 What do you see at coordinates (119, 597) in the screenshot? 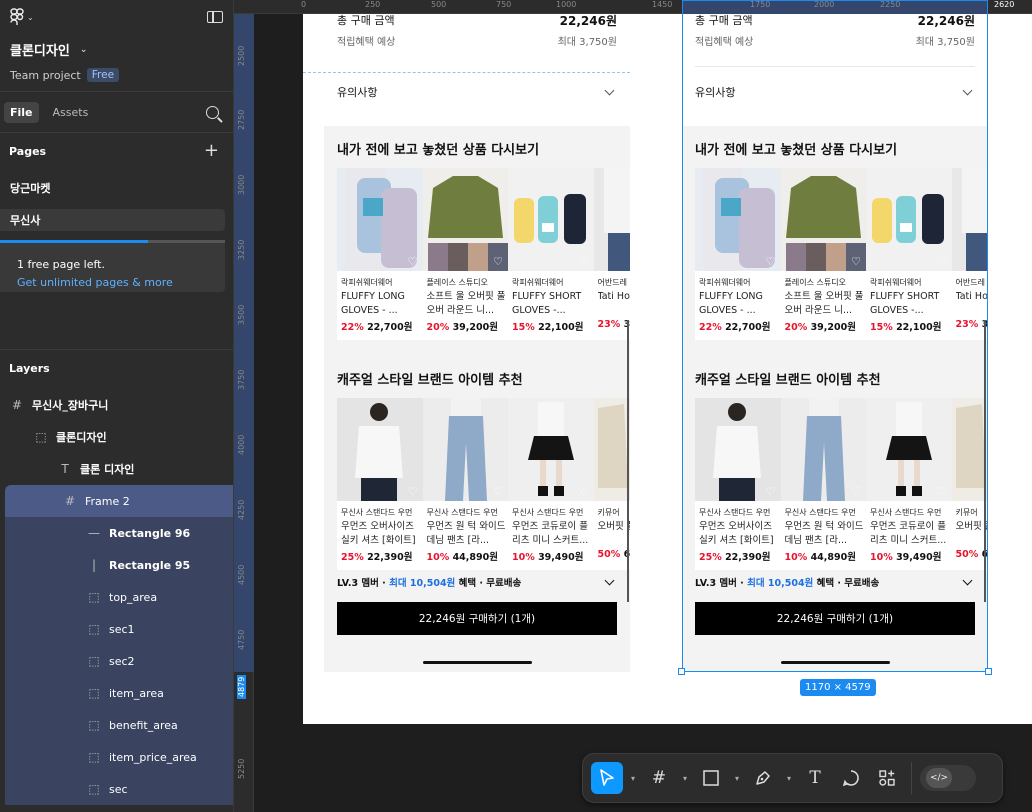
I see `layer-item: ⬚ top_area` at bounding box center [119, 597].